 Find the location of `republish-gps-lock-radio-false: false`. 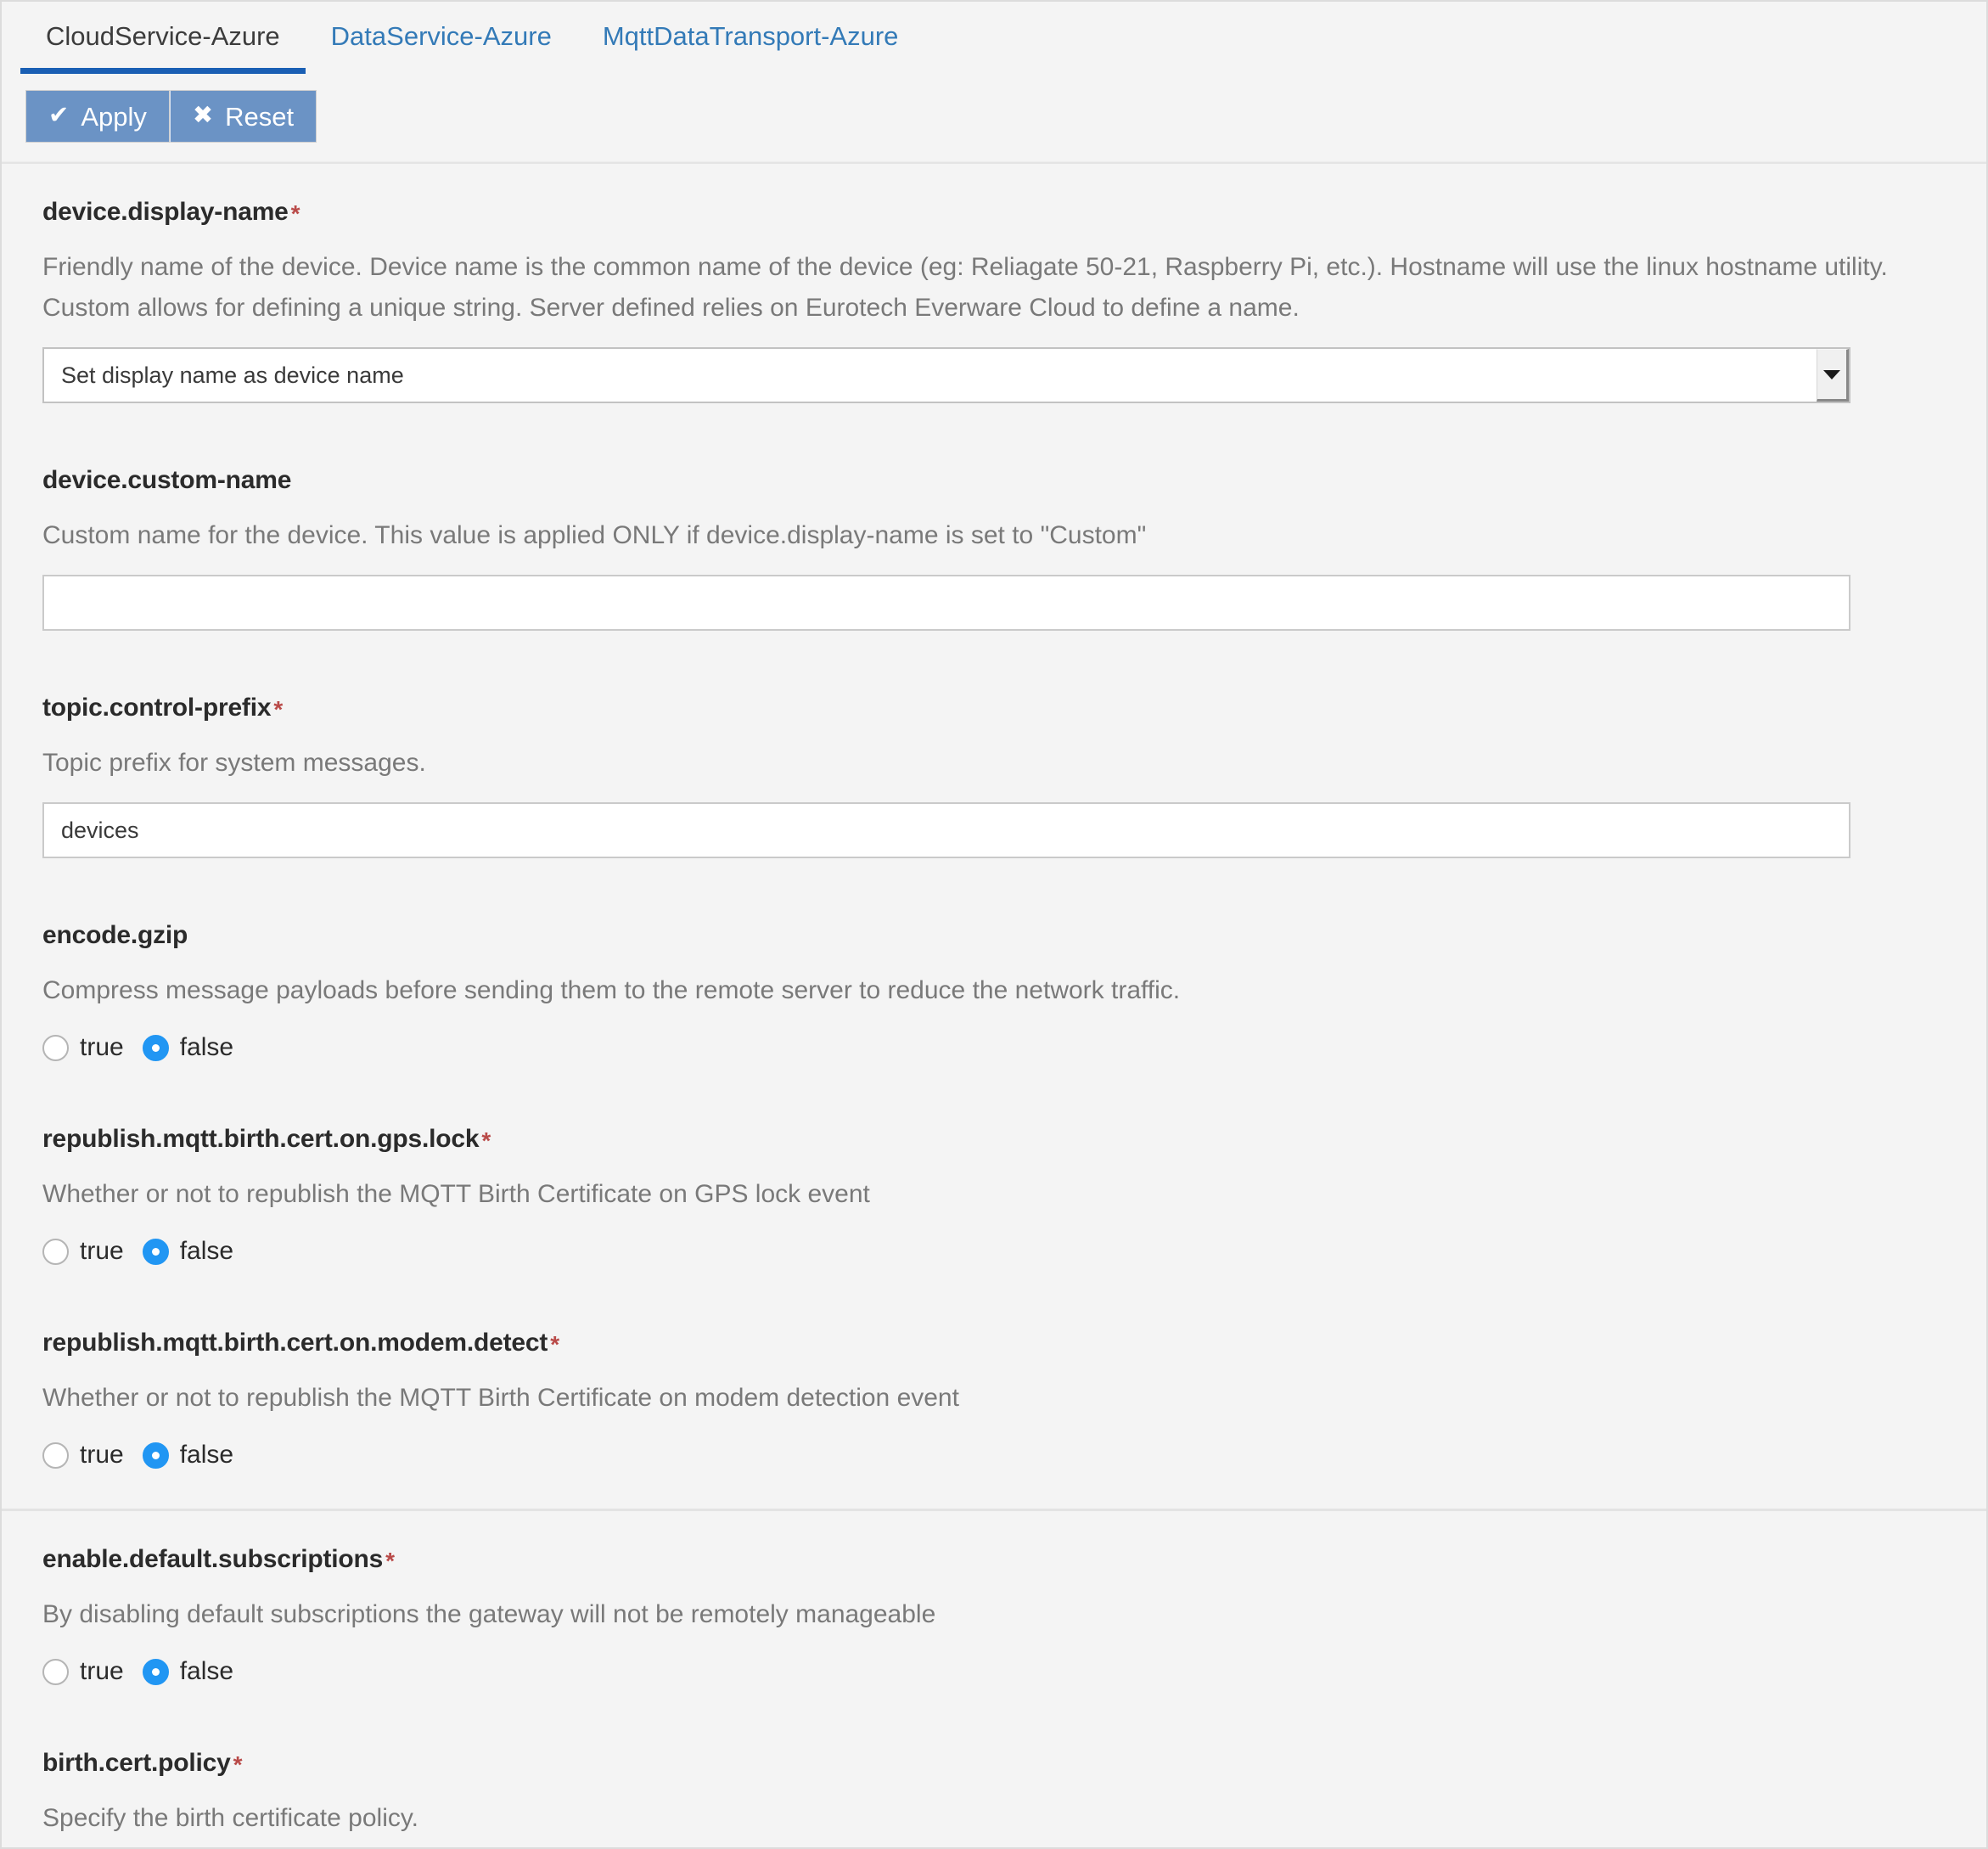

republish-gps-lock-radio-false: false is located at coordinates (188, 1251).